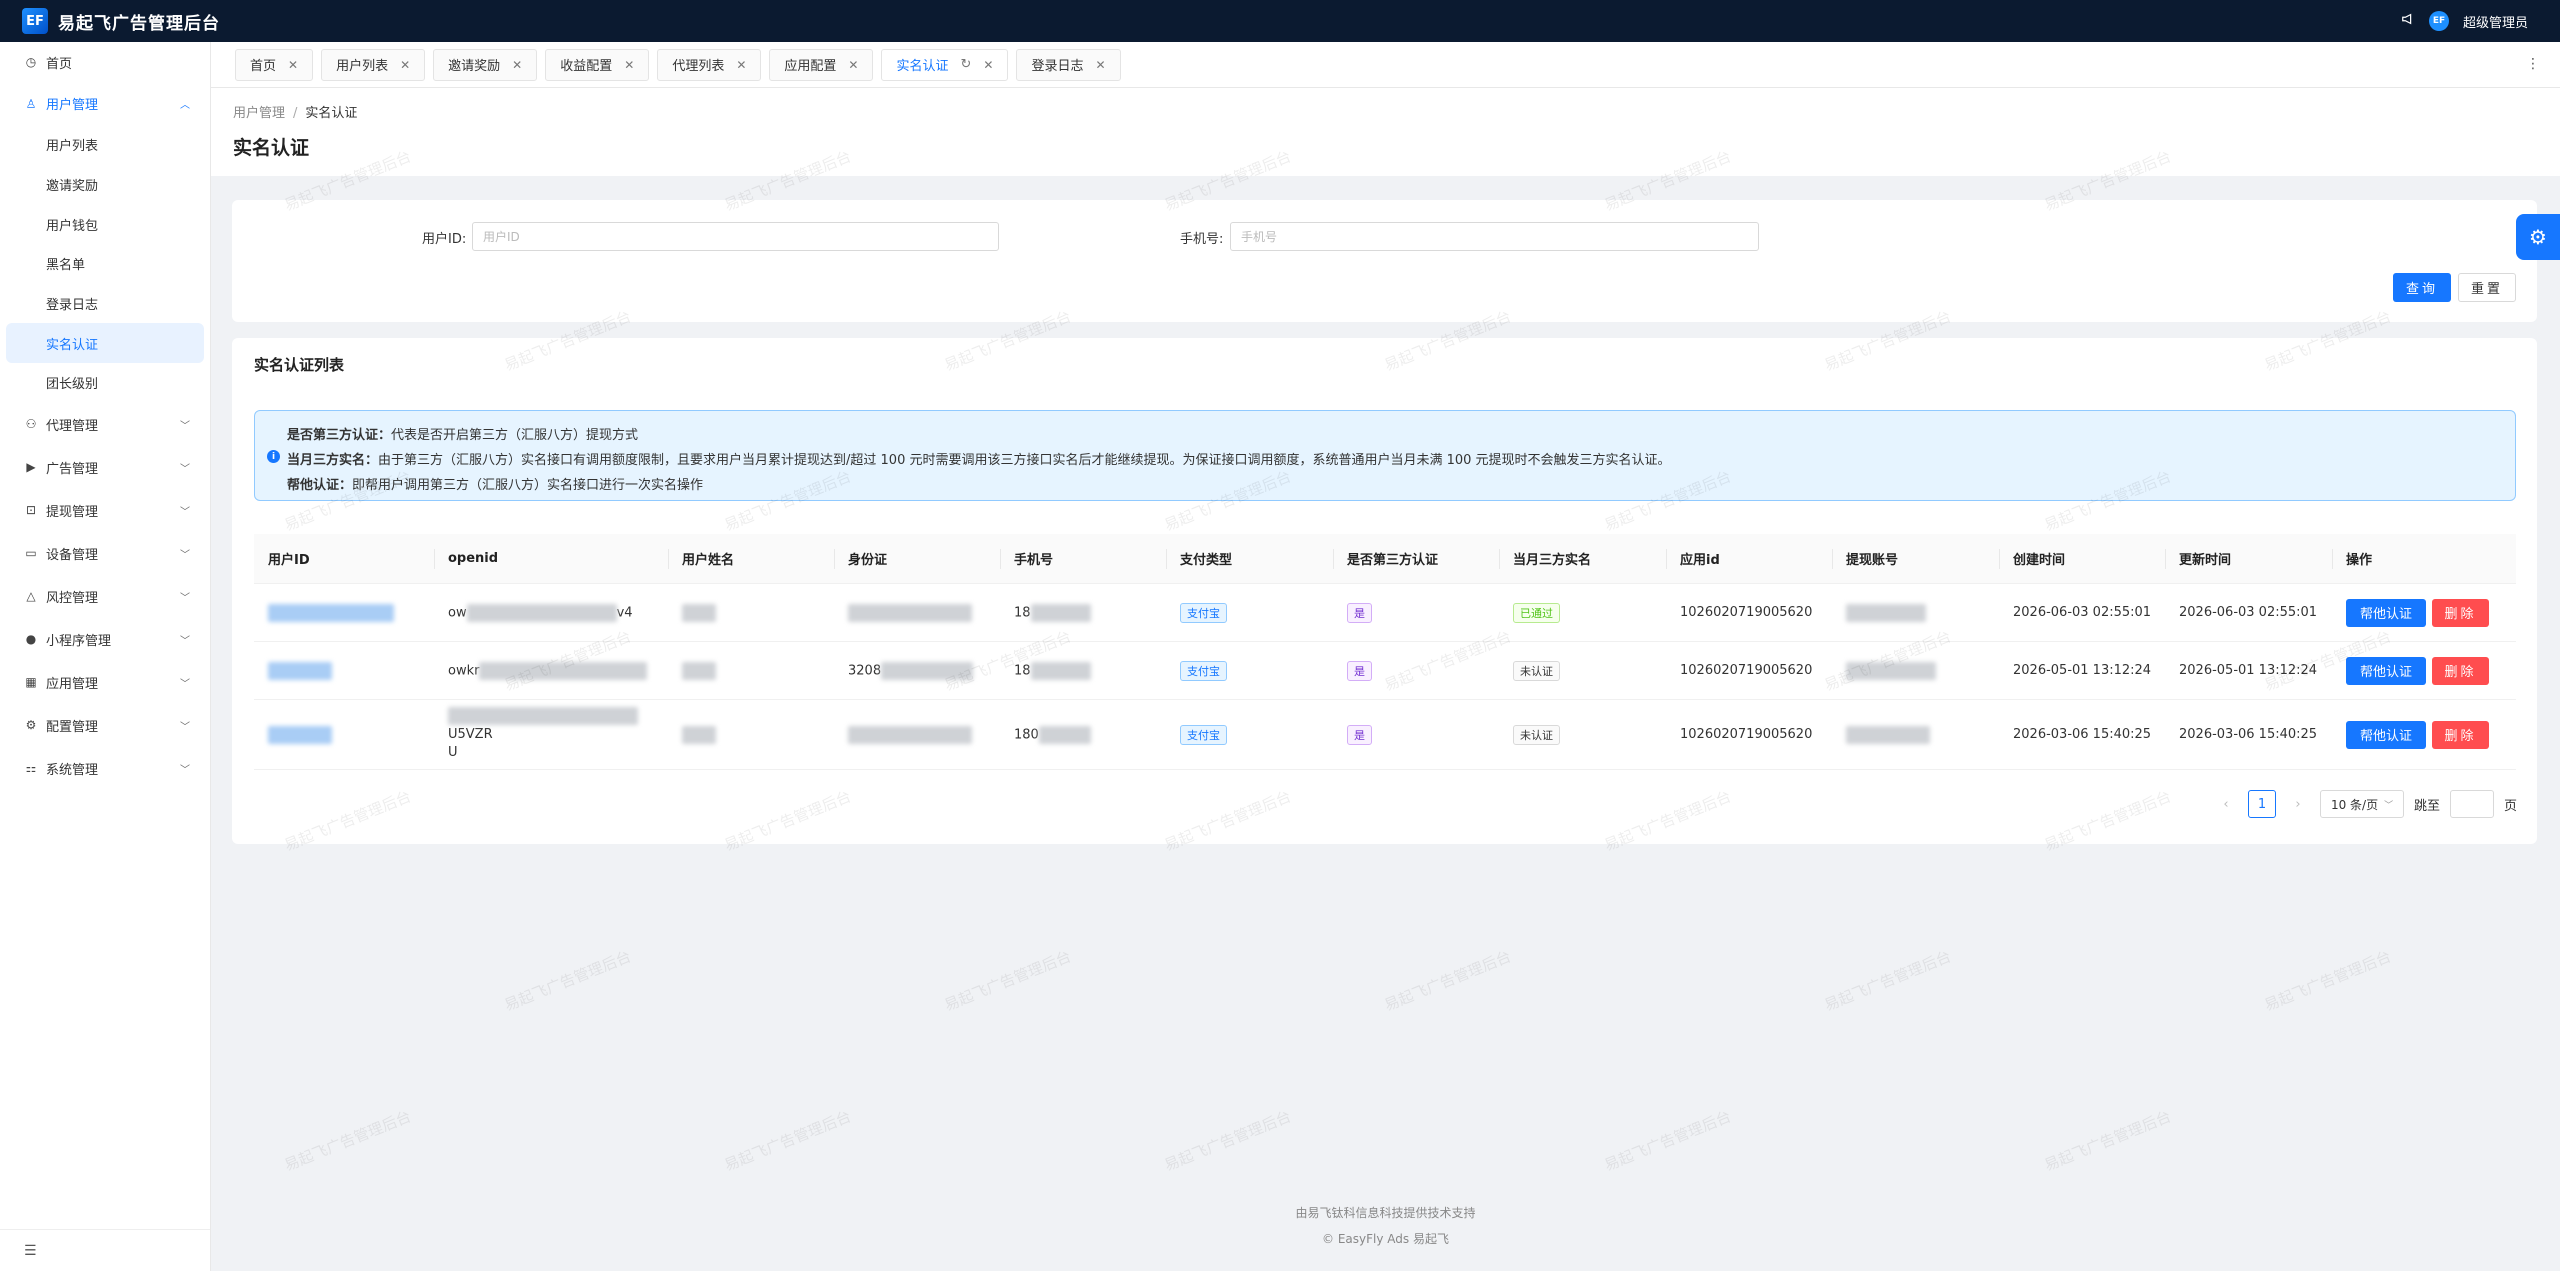 This screenshot has height=1271, width=2560. I want to click on sidebar-item-devices: ▭ 设备管理 ﹀, so click(105, 553).